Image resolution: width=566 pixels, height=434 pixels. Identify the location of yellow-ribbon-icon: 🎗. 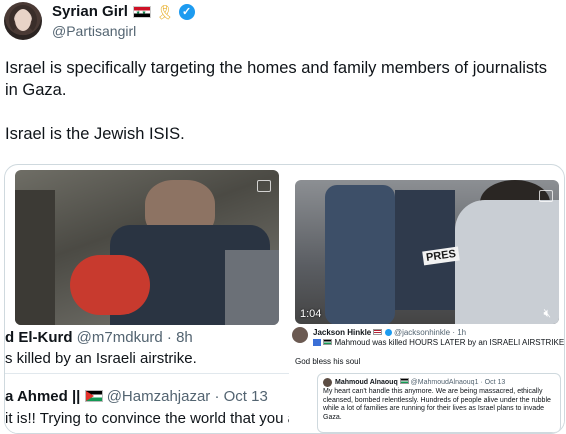
(164, 11).